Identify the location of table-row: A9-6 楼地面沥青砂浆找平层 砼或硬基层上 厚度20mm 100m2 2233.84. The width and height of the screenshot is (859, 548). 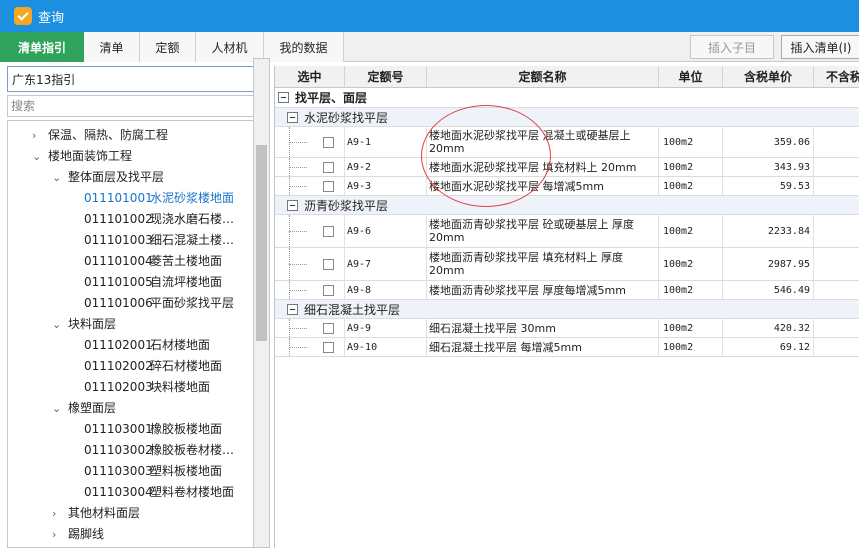
(567, 231).